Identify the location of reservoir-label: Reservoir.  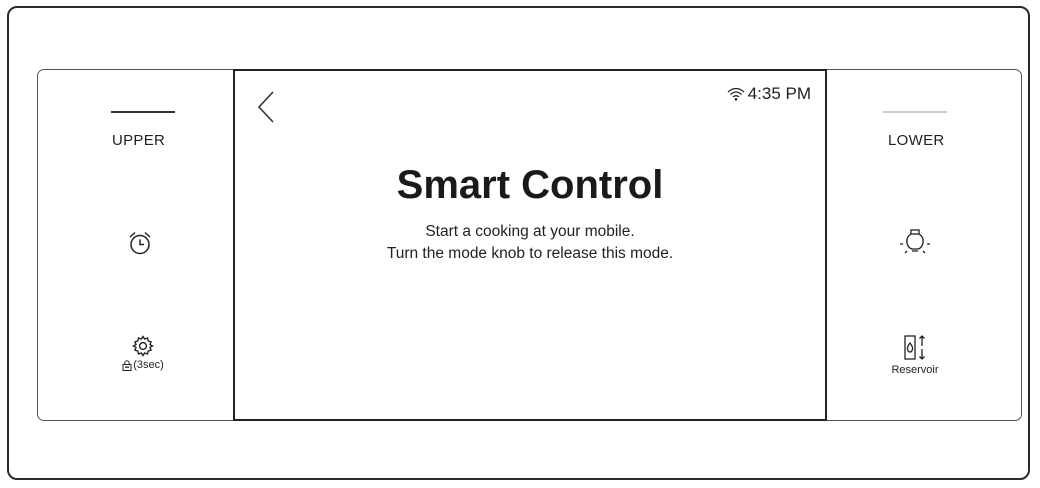
(915, 370).